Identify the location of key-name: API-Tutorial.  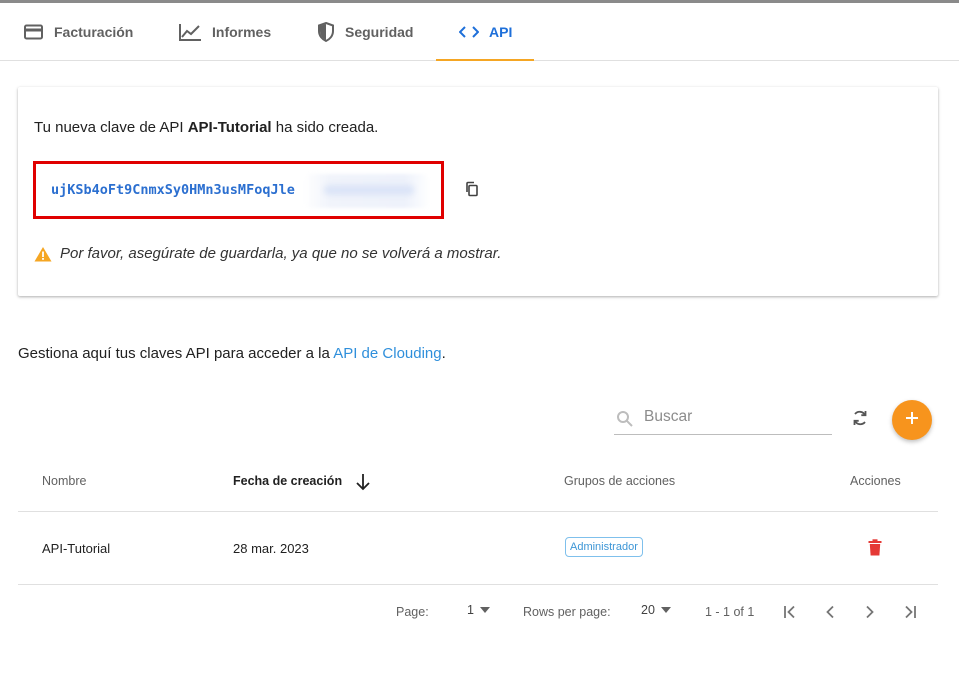
(229, 127).